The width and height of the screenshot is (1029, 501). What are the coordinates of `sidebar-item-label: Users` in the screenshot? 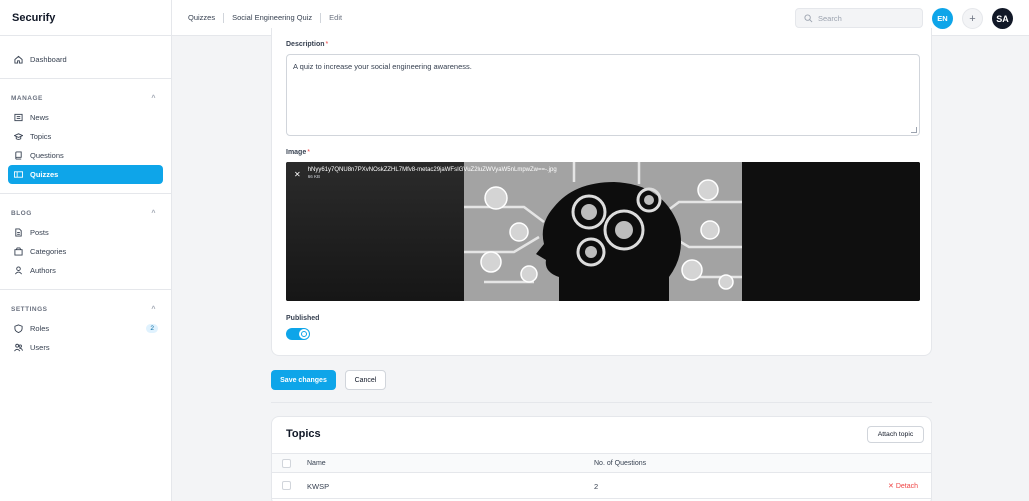 It's located at (40, 347).